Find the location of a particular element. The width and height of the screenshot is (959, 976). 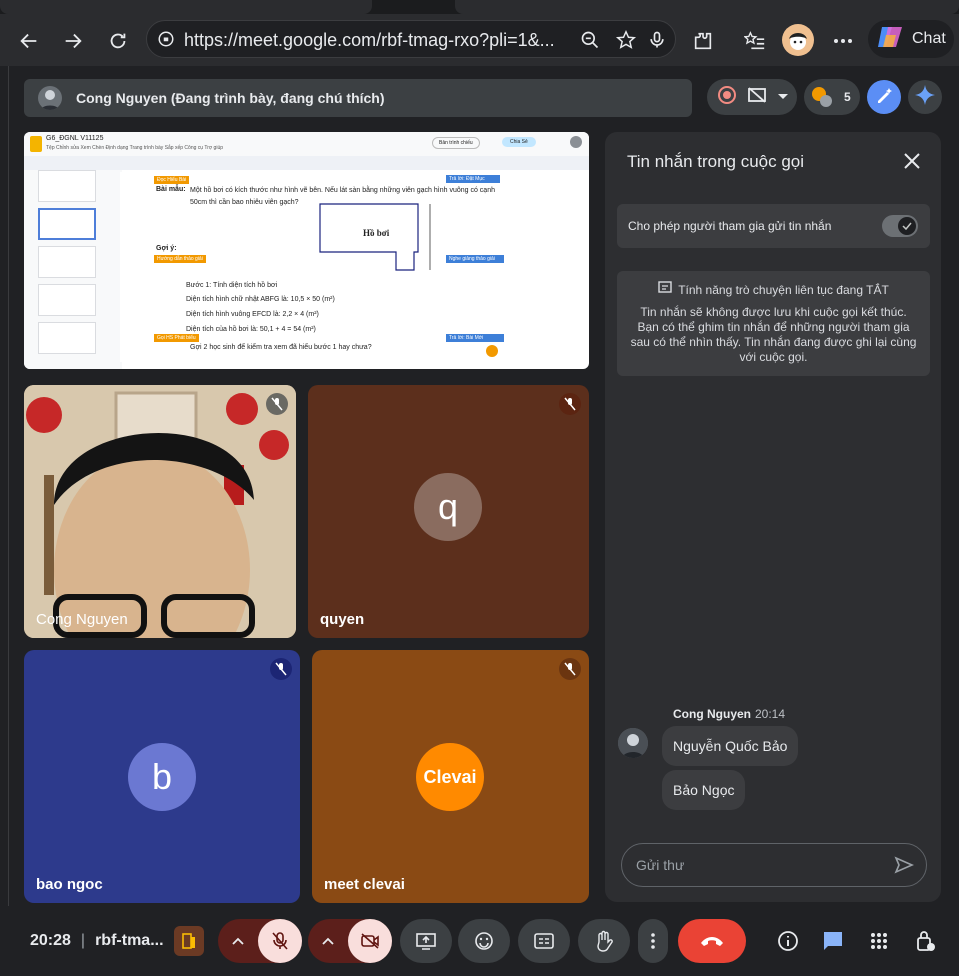

clevai-logo: Clevai is located at coordinates (450, 777).